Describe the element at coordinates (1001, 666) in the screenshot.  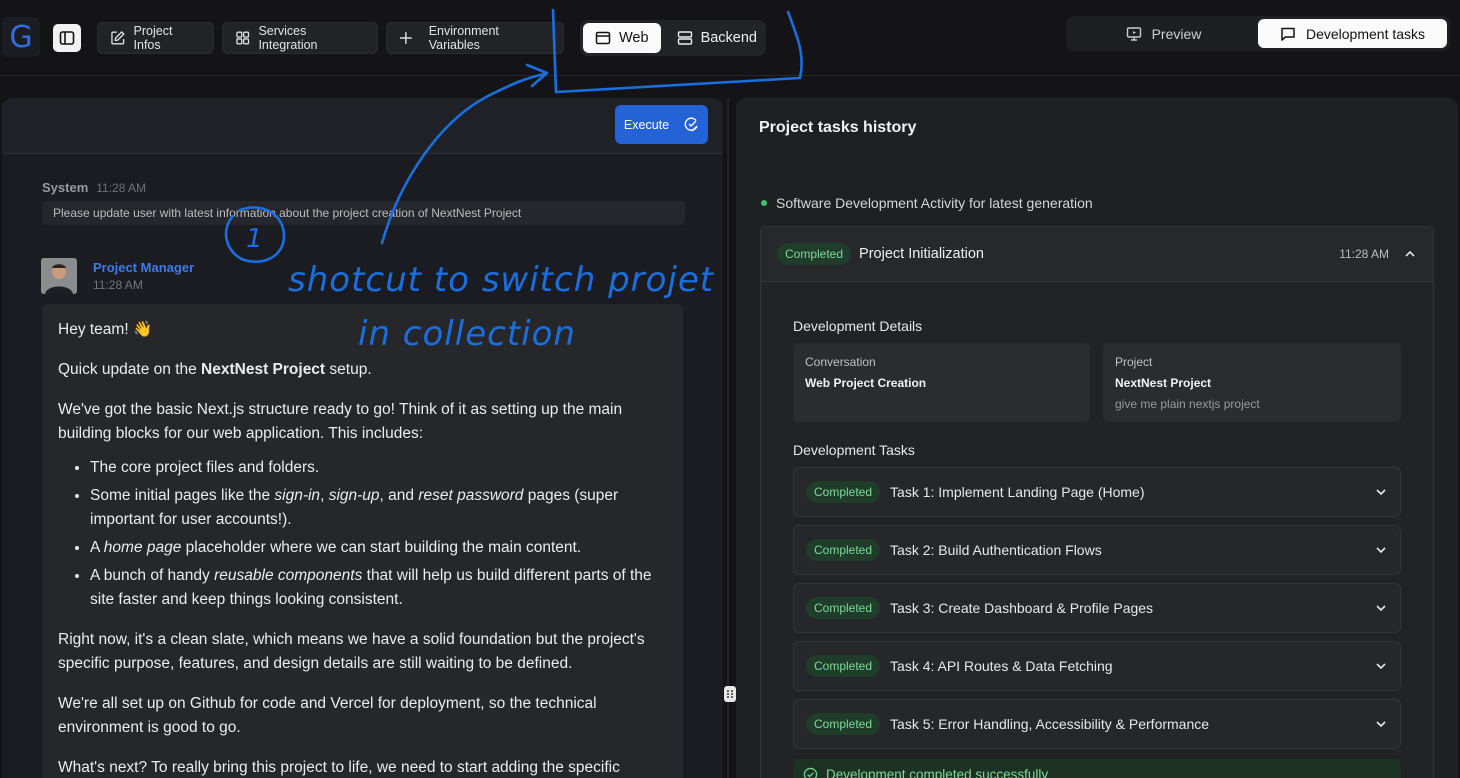
I see `task-label: Task 4: API Routes & Data Fetching` at that location.